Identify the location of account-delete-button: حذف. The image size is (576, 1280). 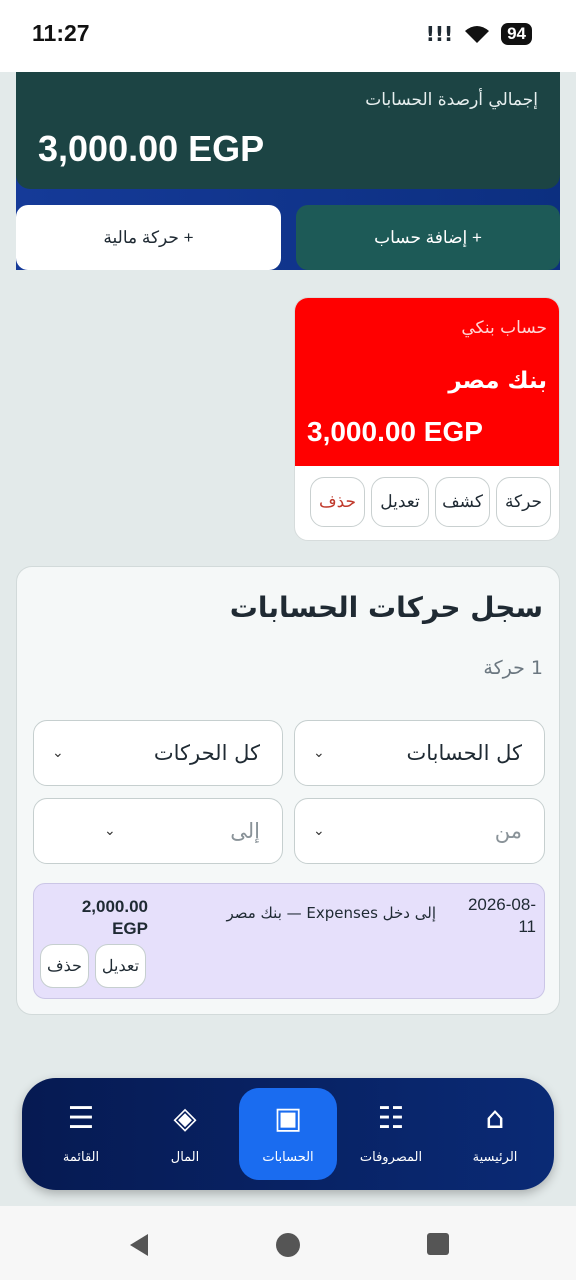
(337, 502).